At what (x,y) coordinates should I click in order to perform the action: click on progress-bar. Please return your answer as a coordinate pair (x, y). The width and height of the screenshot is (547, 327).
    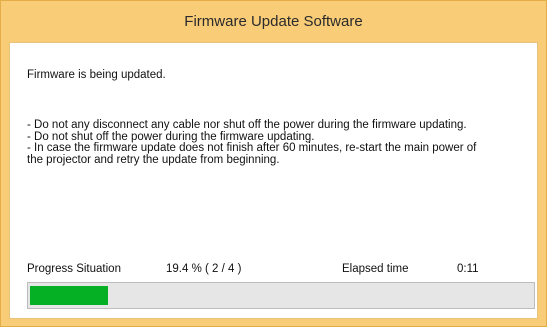
    Looking at the image, I should click on (281, 295).